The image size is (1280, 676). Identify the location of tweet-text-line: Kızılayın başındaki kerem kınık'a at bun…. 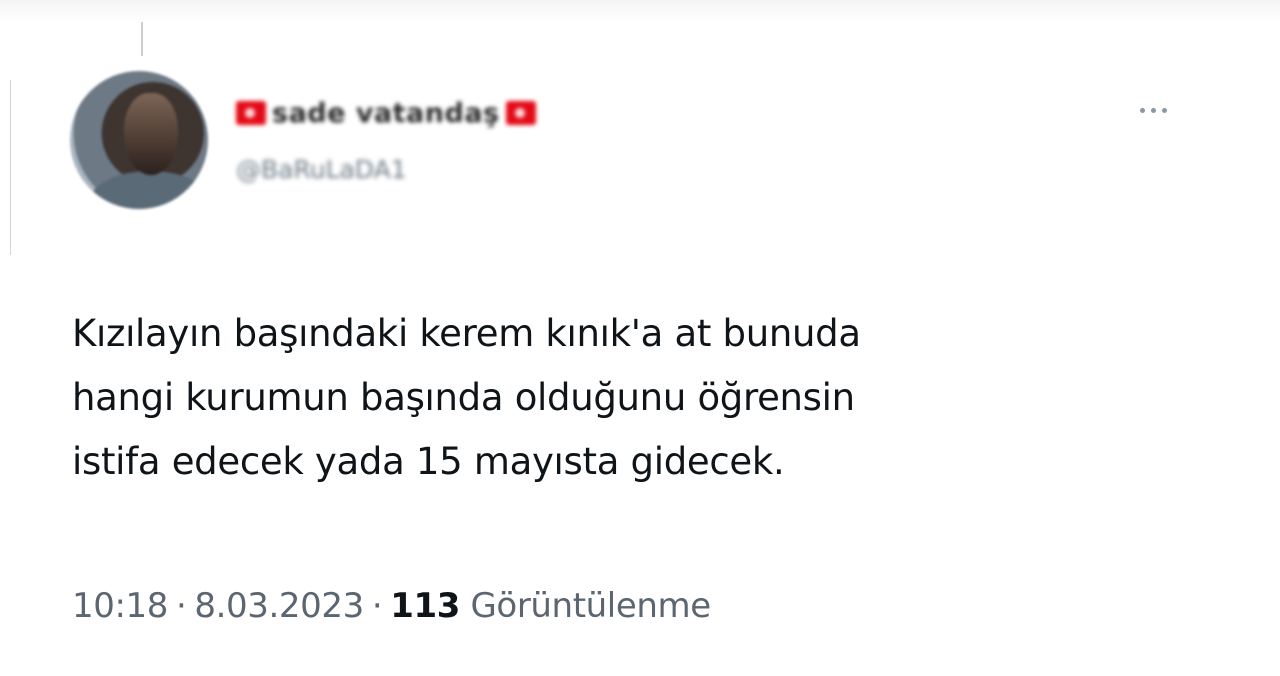
(466, 333).